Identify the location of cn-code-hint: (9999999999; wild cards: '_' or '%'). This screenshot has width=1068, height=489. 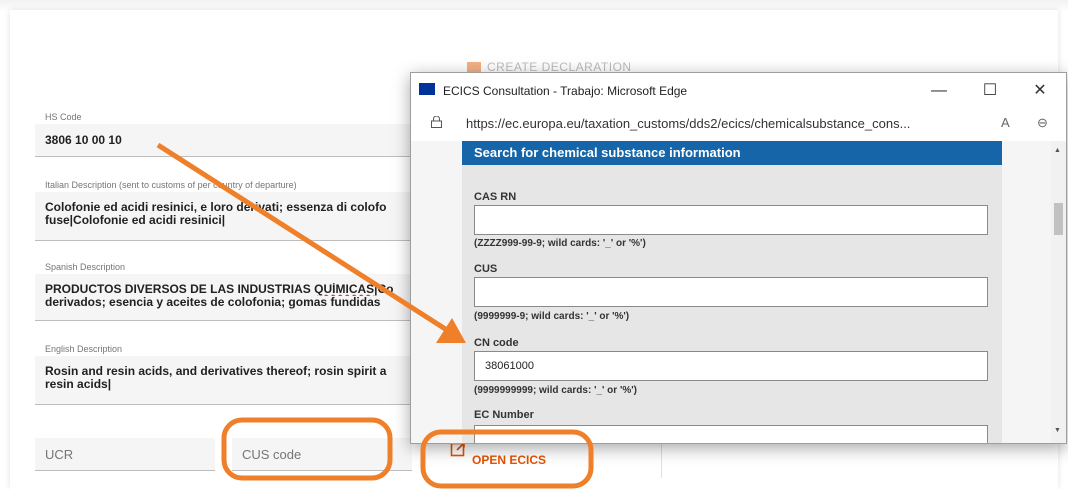
(555, 390).